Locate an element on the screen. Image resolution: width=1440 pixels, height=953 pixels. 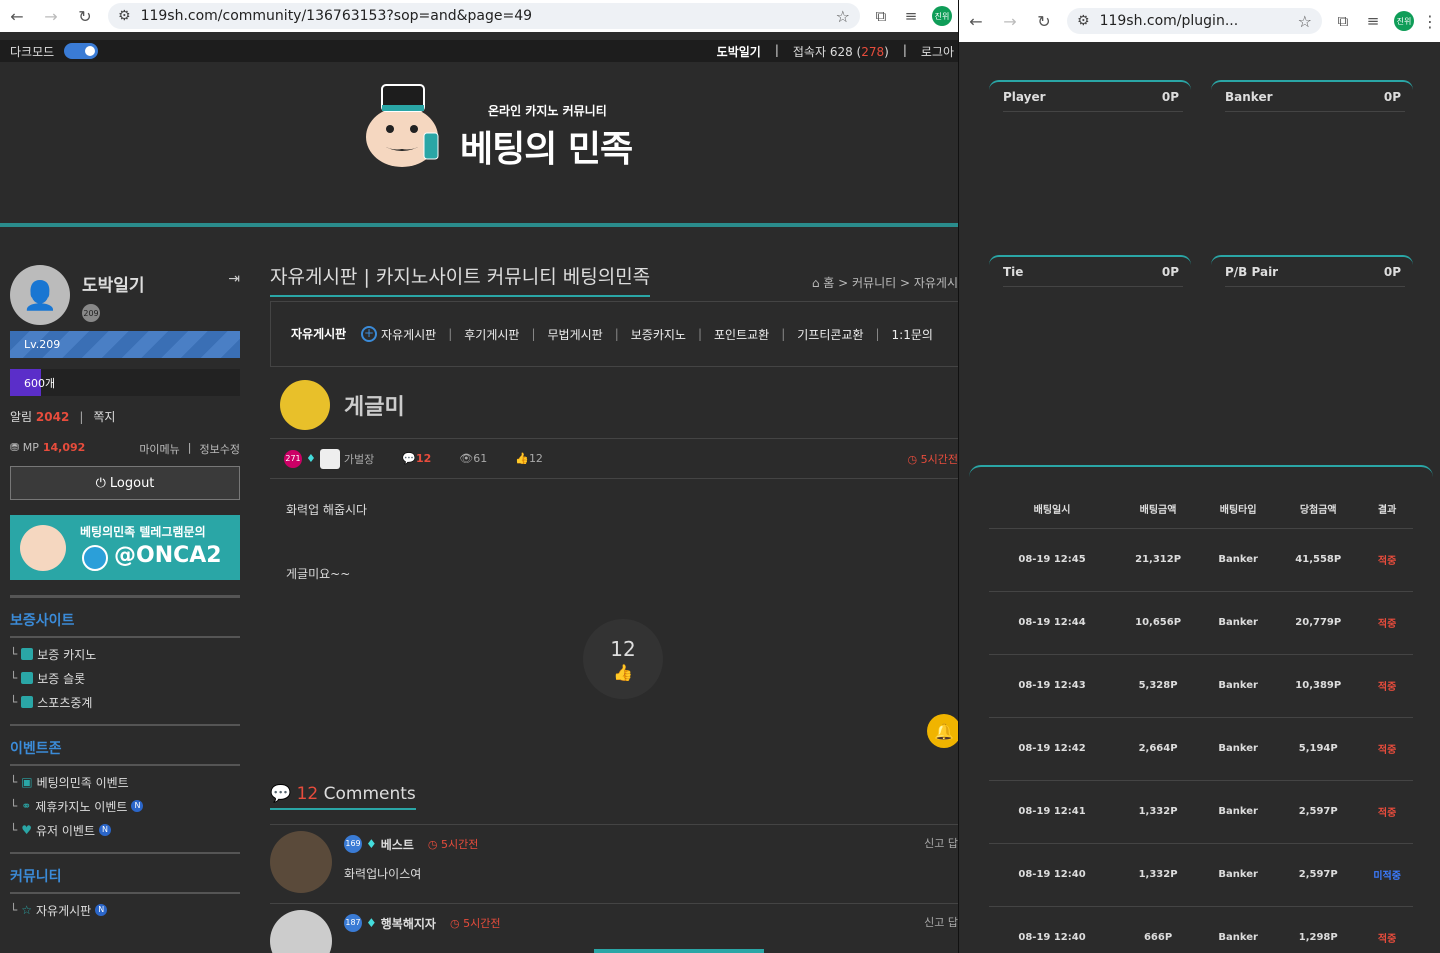
cell-win: 1,298P is located at coordinates (1318, 929).